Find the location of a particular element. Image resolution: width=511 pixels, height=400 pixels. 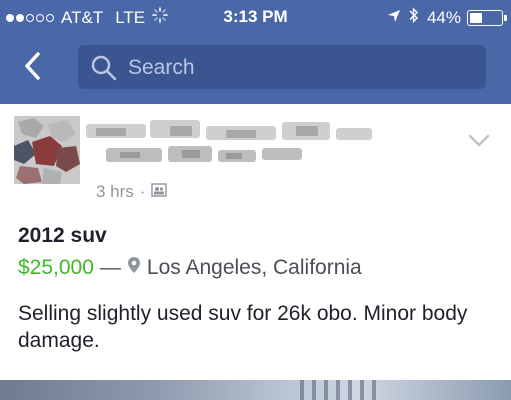

listing-title: 2012 suv is located at coordinates (62, 235).